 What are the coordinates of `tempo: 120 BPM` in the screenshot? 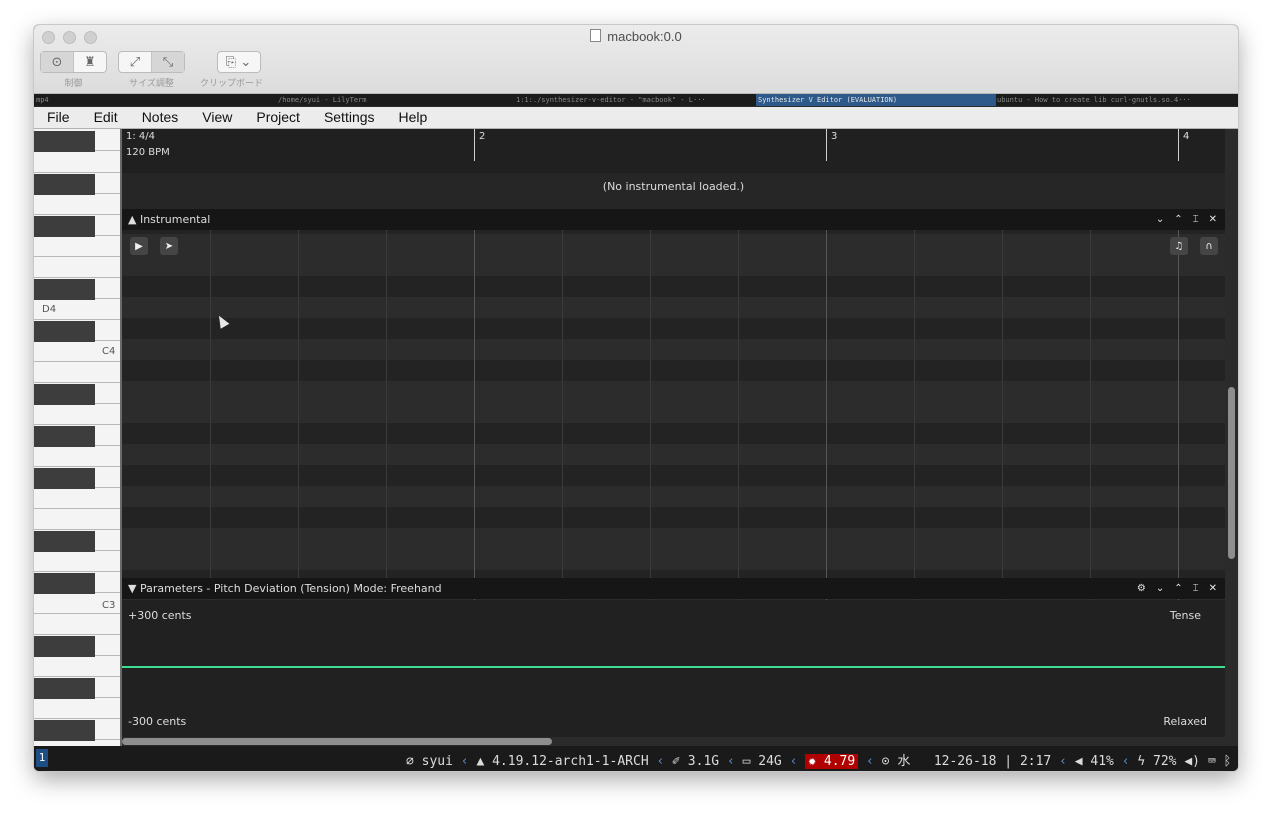 It's located at (148, 152).